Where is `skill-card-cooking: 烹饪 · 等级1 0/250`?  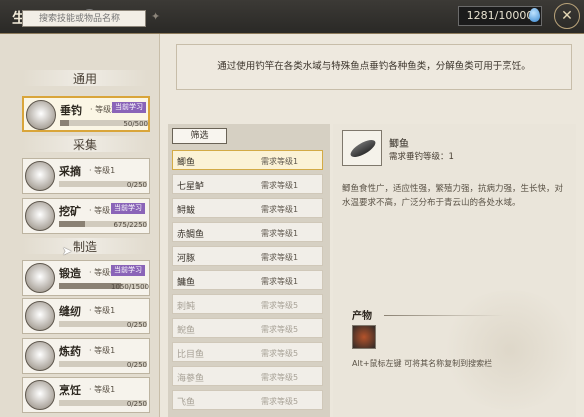 skill-card-cooking: 烹饪 · 等级1 0/250 is located at coordinates (86, 395).